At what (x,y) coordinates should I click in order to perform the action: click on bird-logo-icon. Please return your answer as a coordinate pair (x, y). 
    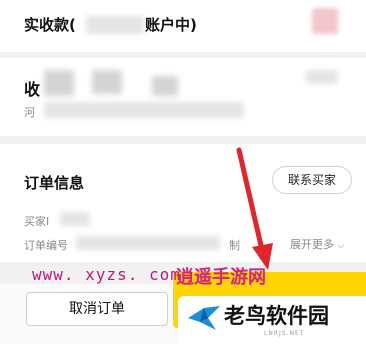
    Looking at the image, I should click on (204, 318).